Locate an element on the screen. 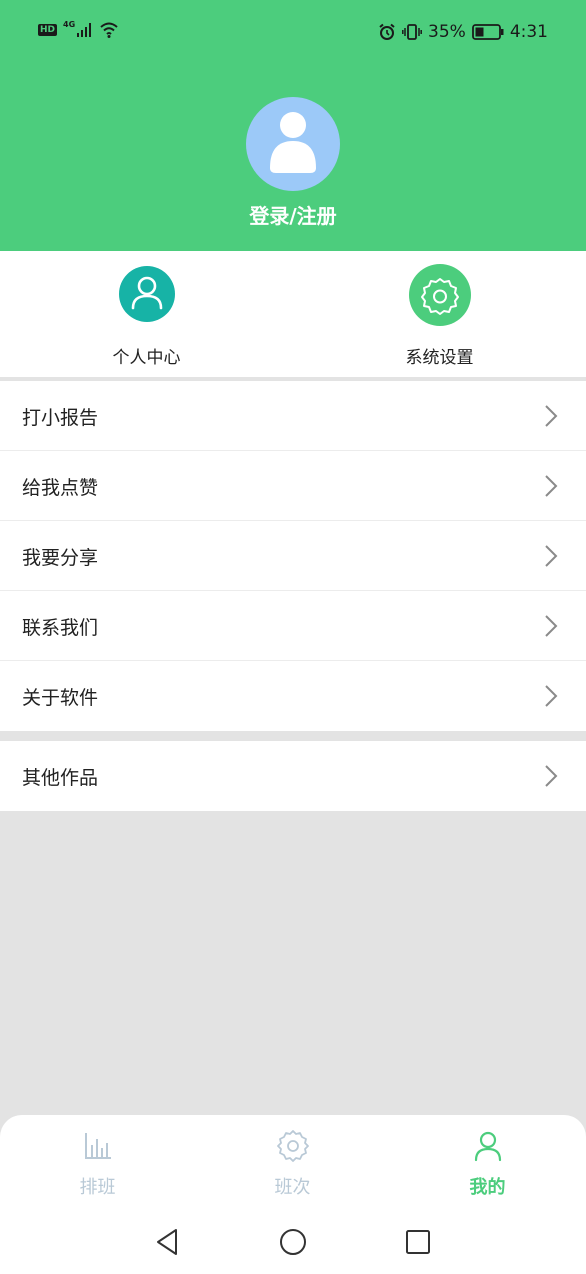 The image size is (586, 1274). personal-center-label: 个人中心 is located at coordinates (146, 358).